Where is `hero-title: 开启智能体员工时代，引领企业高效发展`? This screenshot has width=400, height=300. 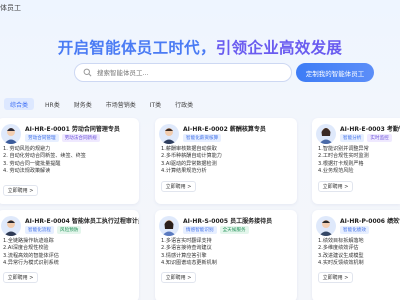
hero-title: 开启智能体员工时代，引领企业高效发展 is located at coordinates (200, 47).